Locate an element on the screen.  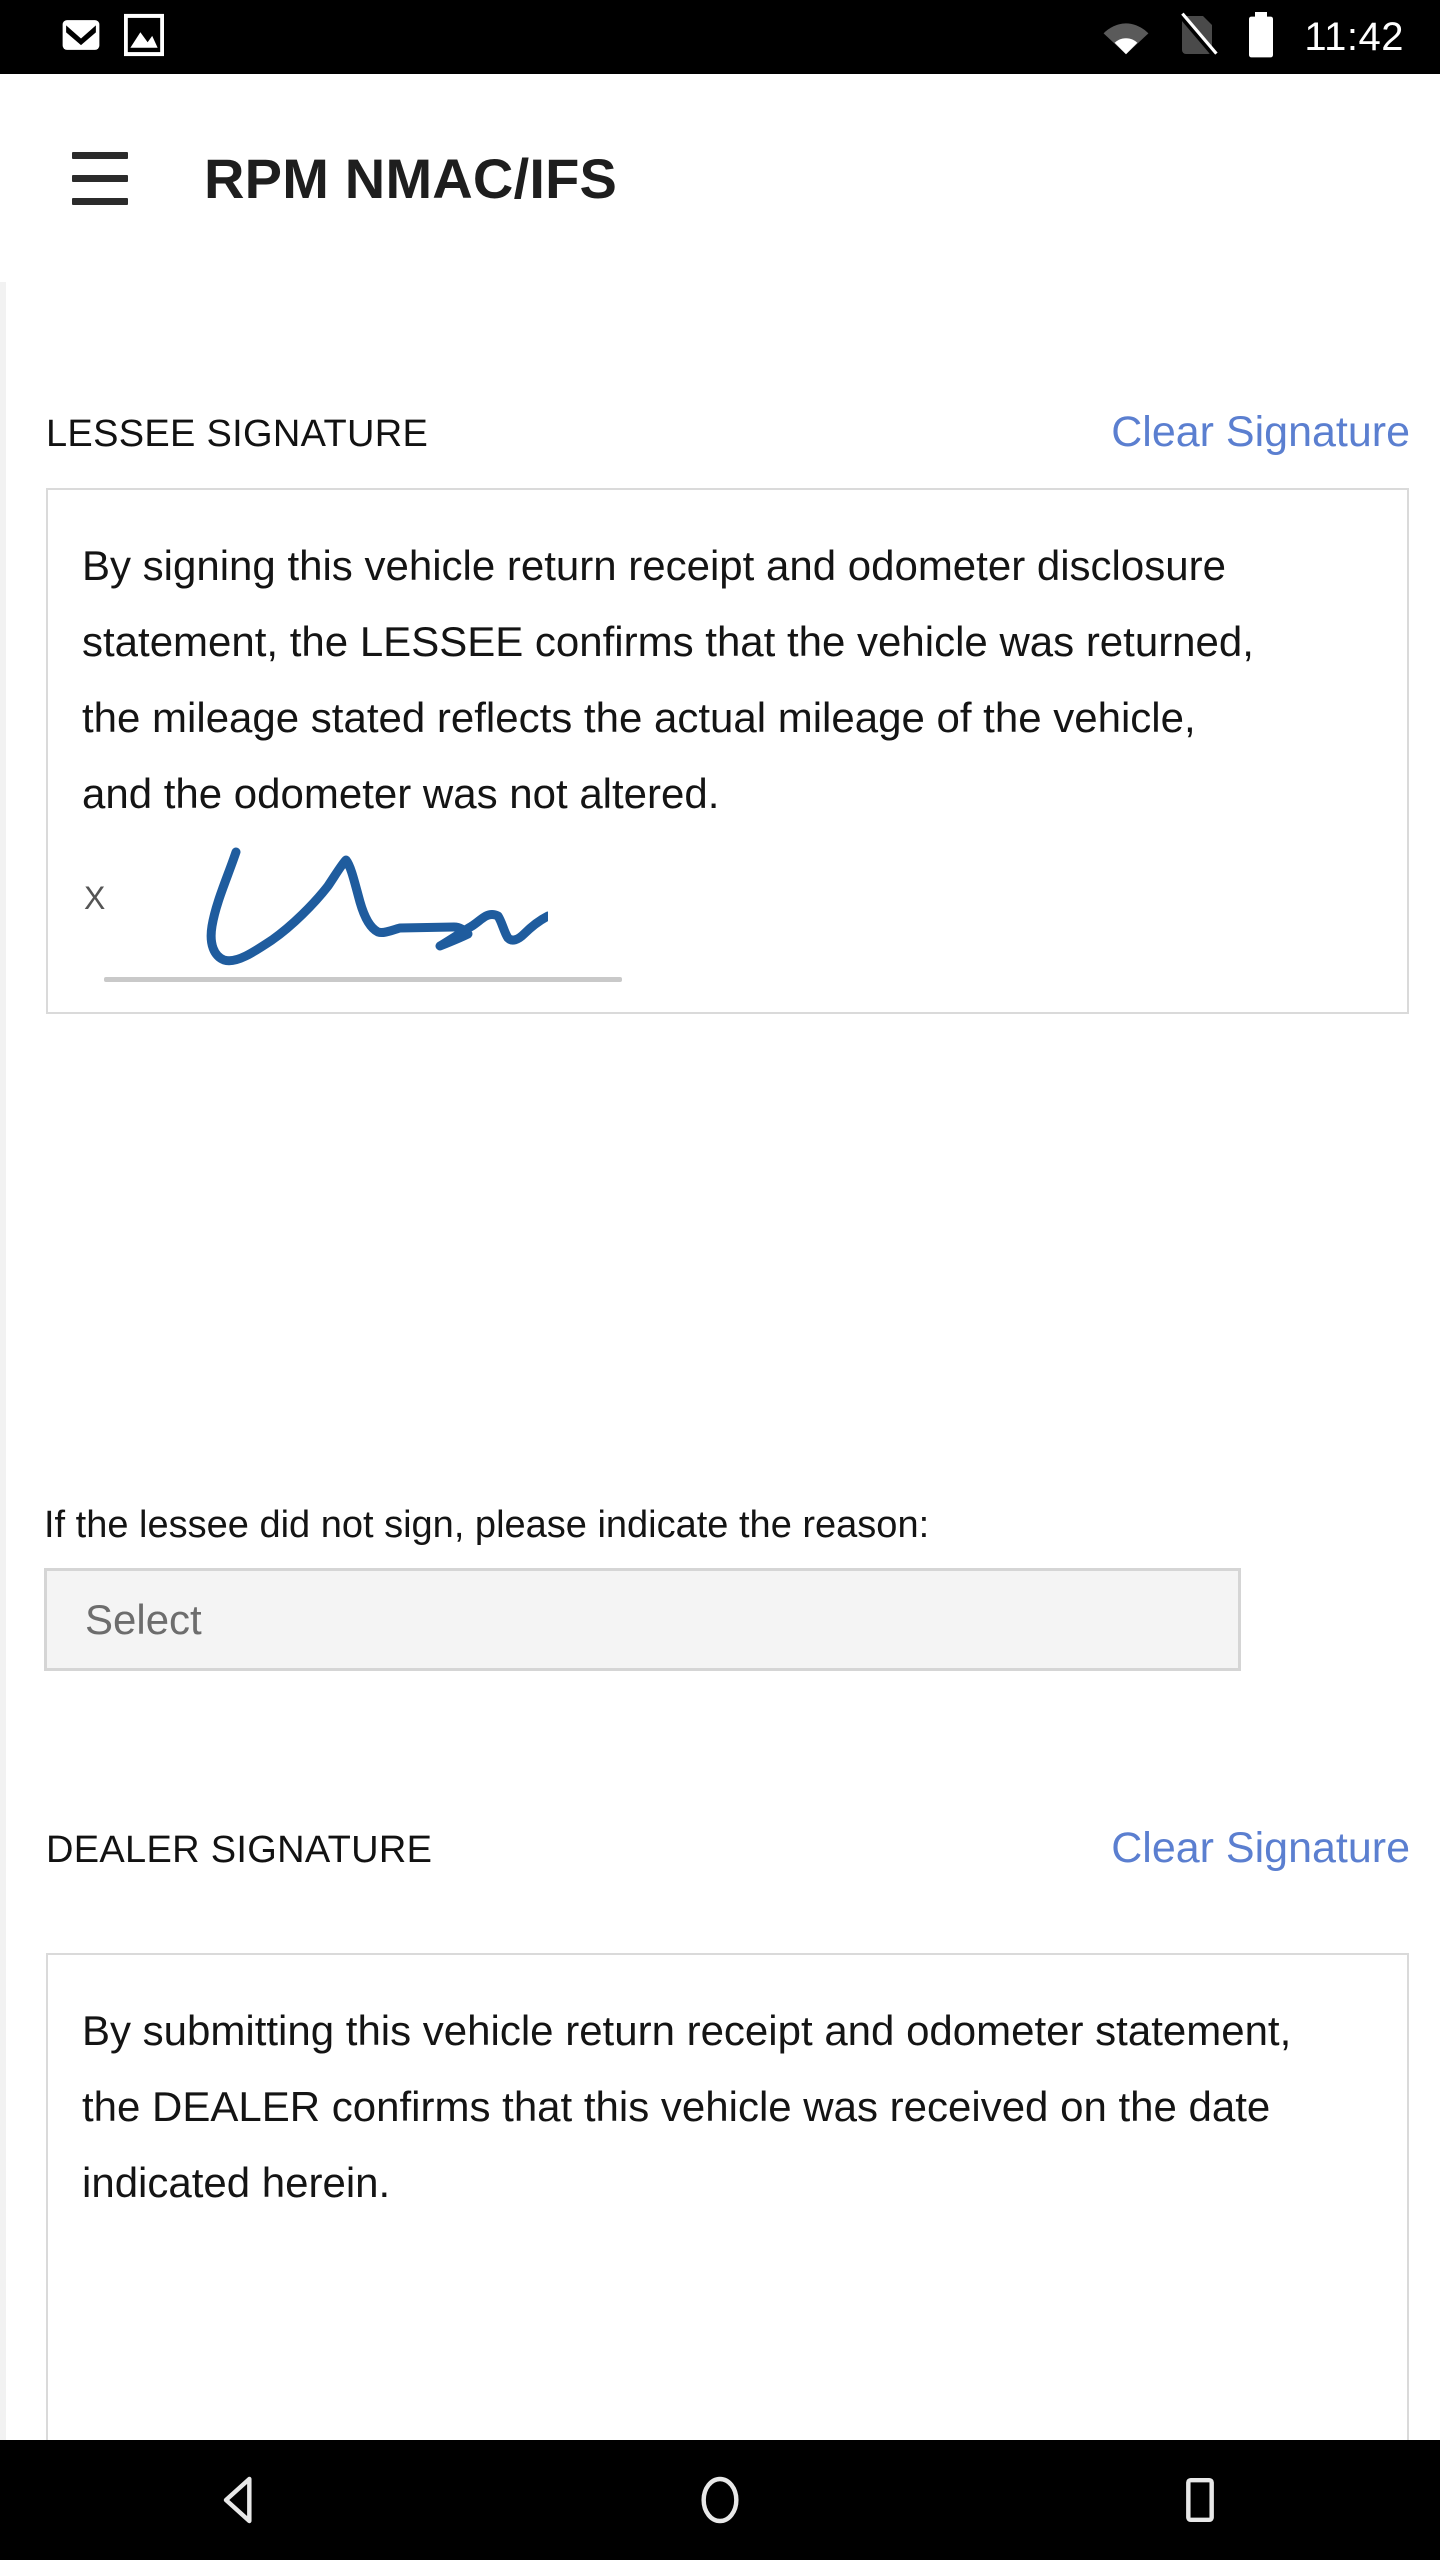
signature-baseline is located at coordinates (363, 979).